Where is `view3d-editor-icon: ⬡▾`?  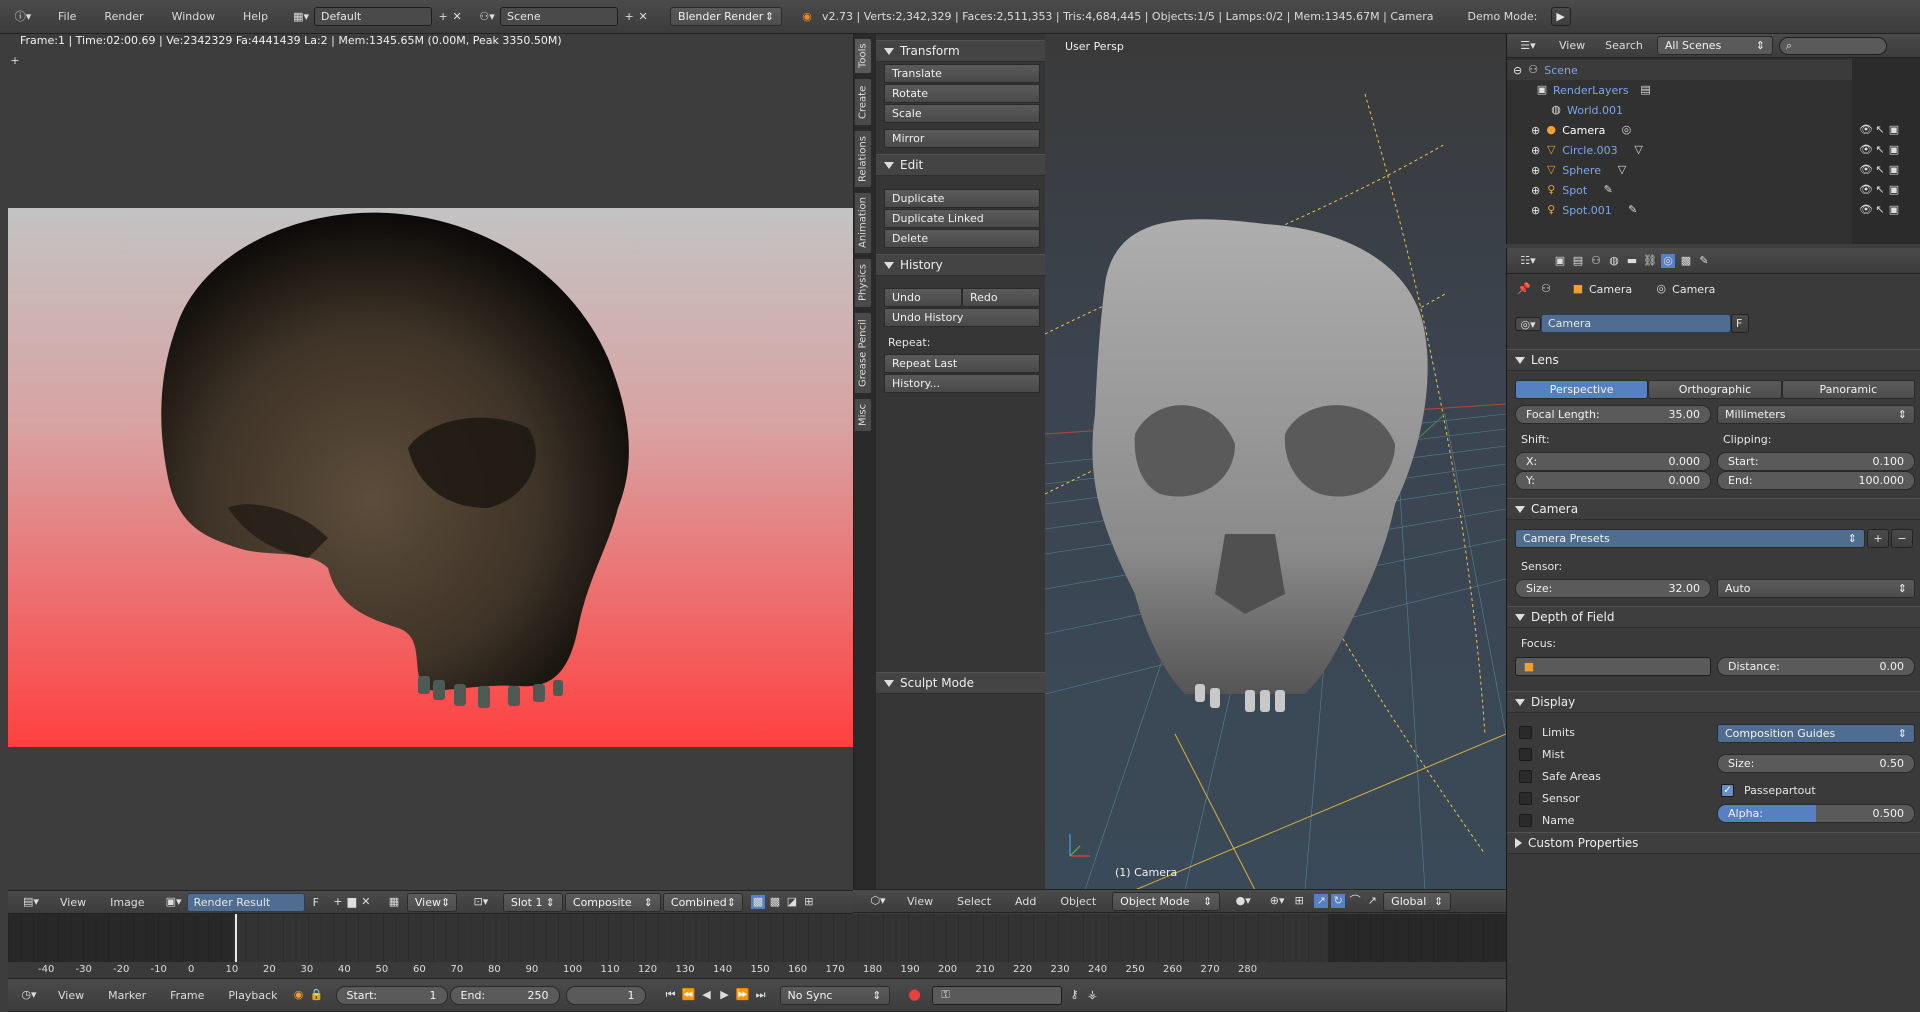 view3d-editor-icon: ⬡▾ is located at coordinates (878, 901).